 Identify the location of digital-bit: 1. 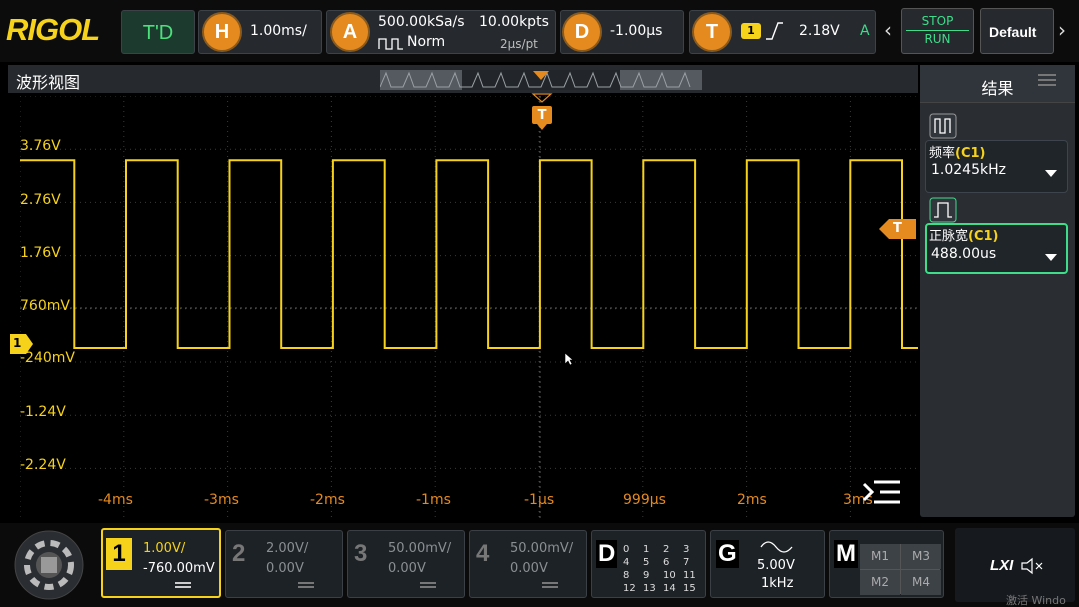
(646, 549).